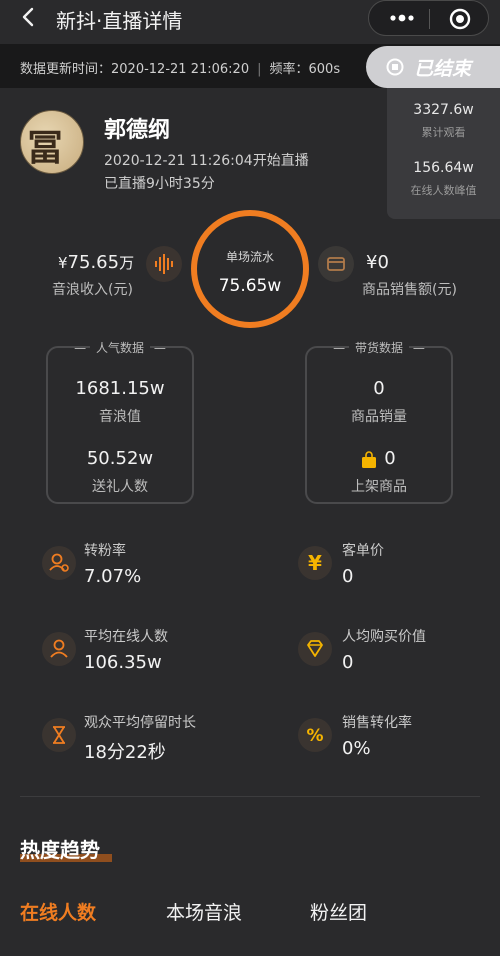 Image resolution: width=500 pixels, height=956 pixels. What do you see at coordinates (348, 576) in the screenshot?
I see `avg-order-value: 0` at bounding box center [348, 576].